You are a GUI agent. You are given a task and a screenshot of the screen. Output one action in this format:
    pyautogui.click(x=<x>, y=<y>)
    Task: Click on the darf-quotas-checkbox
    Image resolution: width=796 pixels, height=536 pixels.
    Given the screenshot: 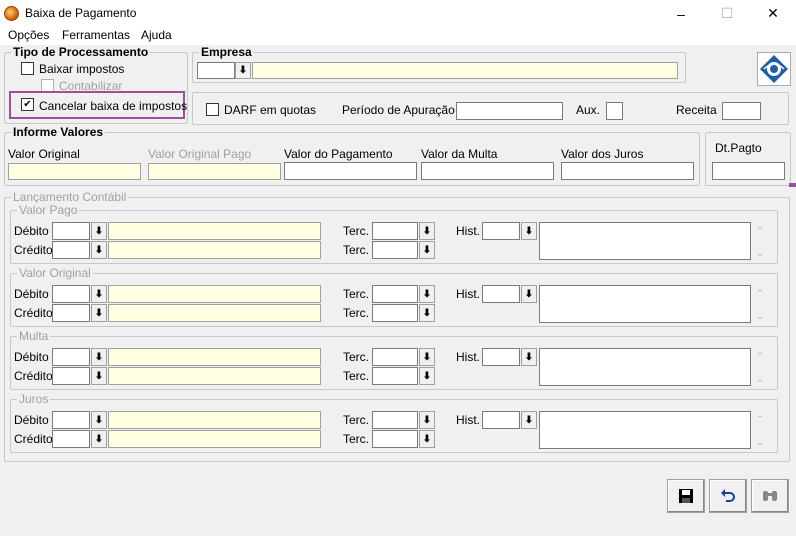 What is the action you would take?
    pyautogui.click(x=212, y=109)
    